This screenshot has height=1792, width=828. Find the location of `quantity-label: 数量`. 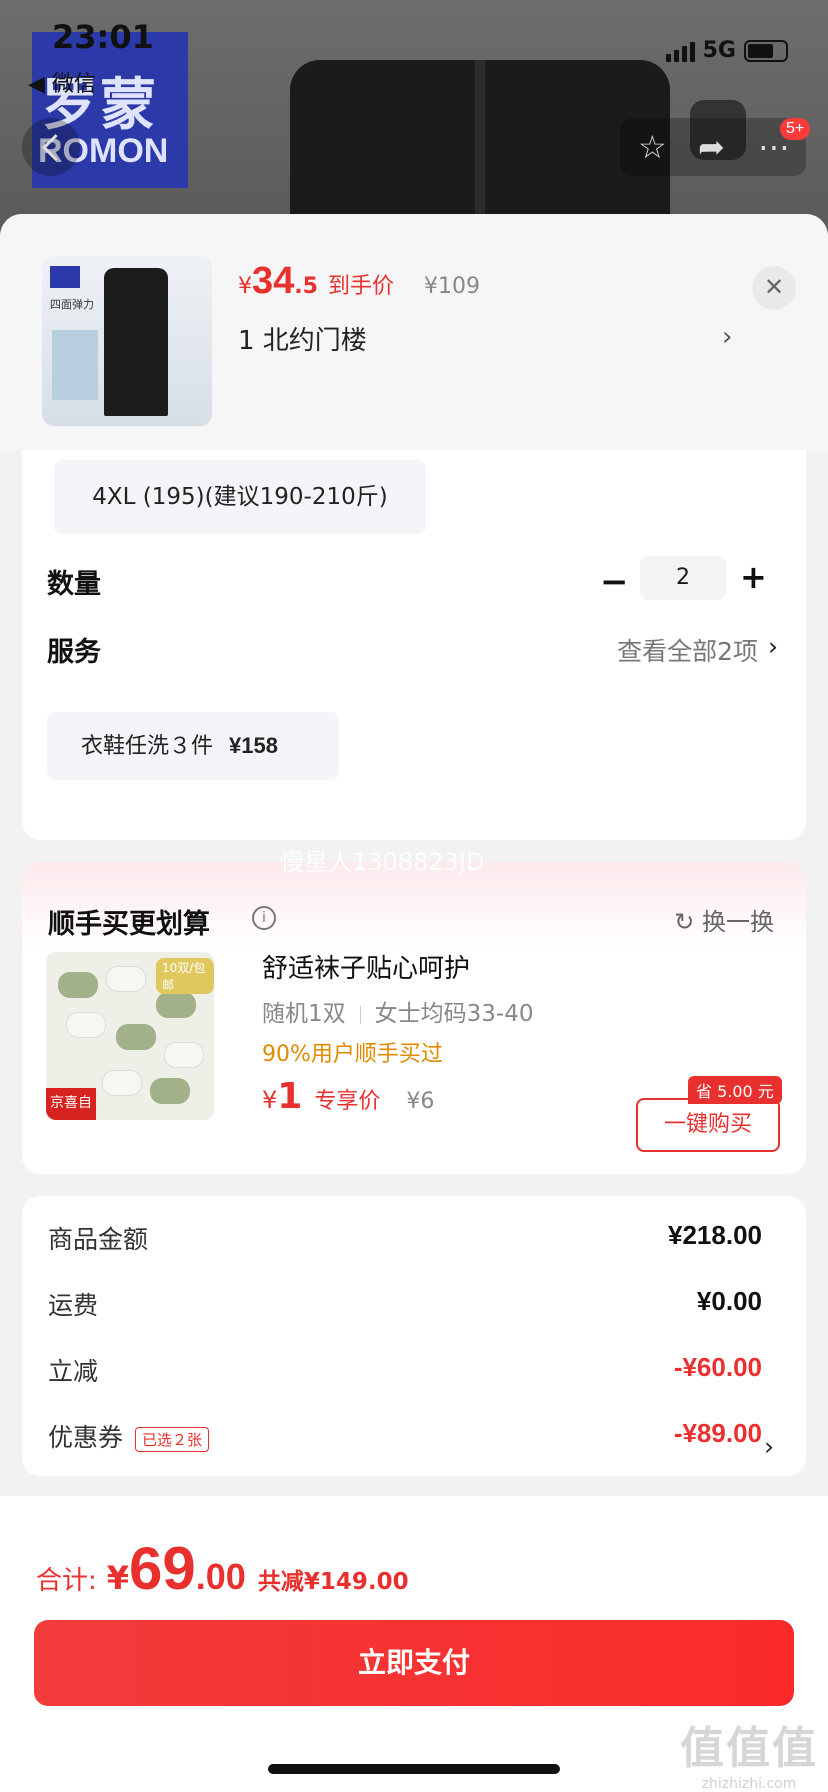

quantity-label: 数量 is located at coordinates (74, 584).